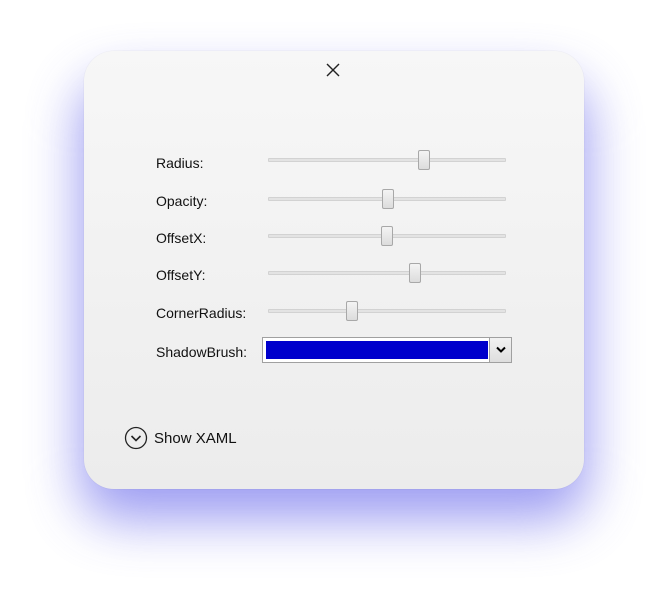 The height and width of the screenshot is (603, 666). I want to click on close-icon, so click(333, 70).